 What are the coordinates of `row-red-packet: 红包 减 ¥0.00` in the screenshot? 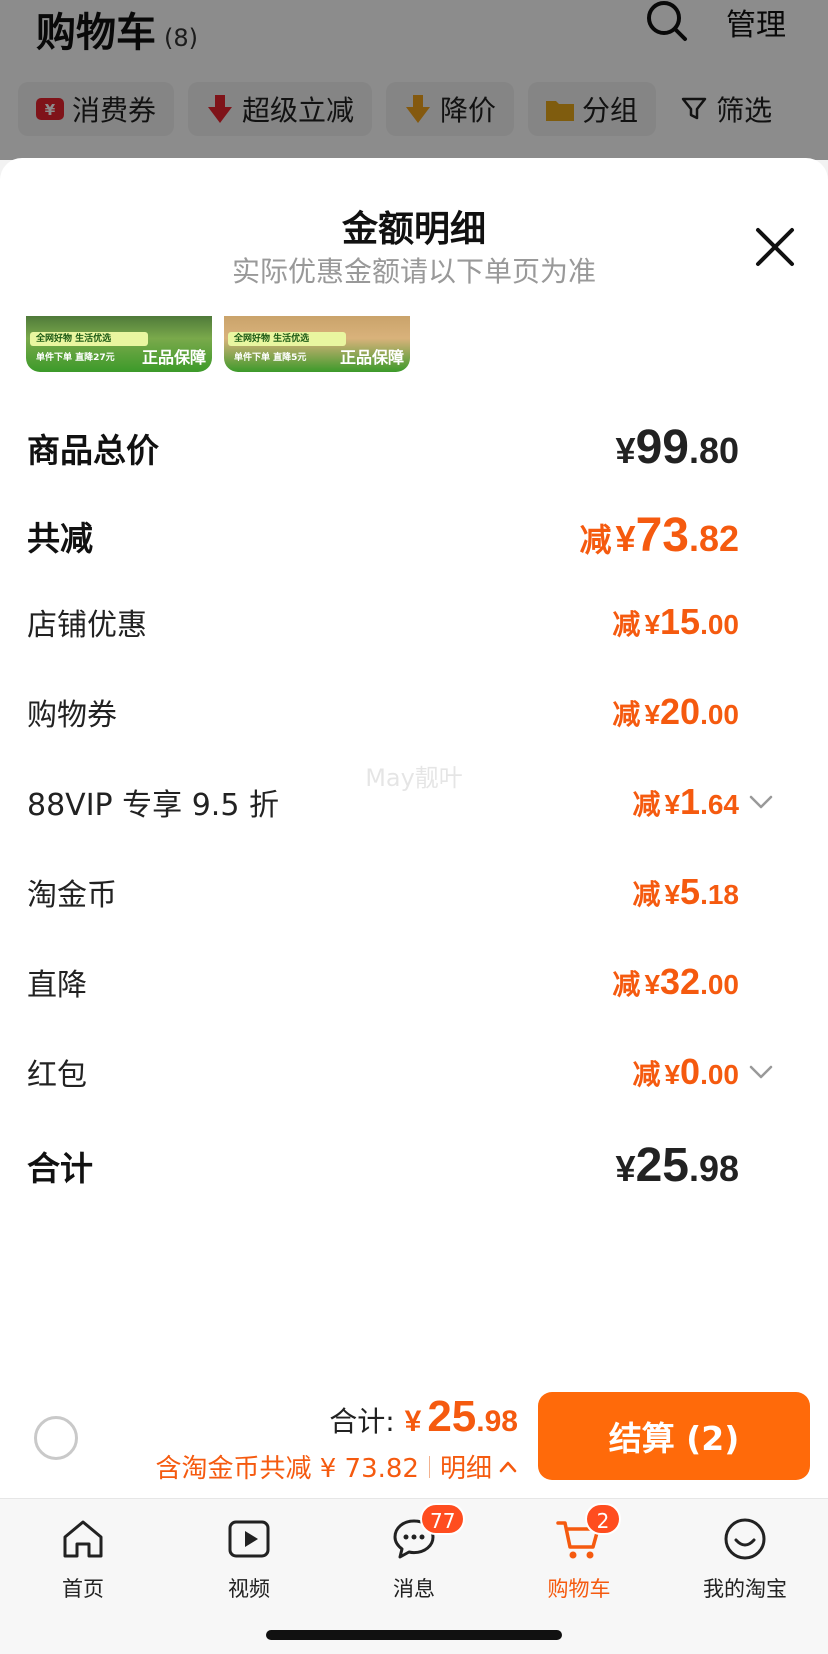 It's located at (401, 1072).